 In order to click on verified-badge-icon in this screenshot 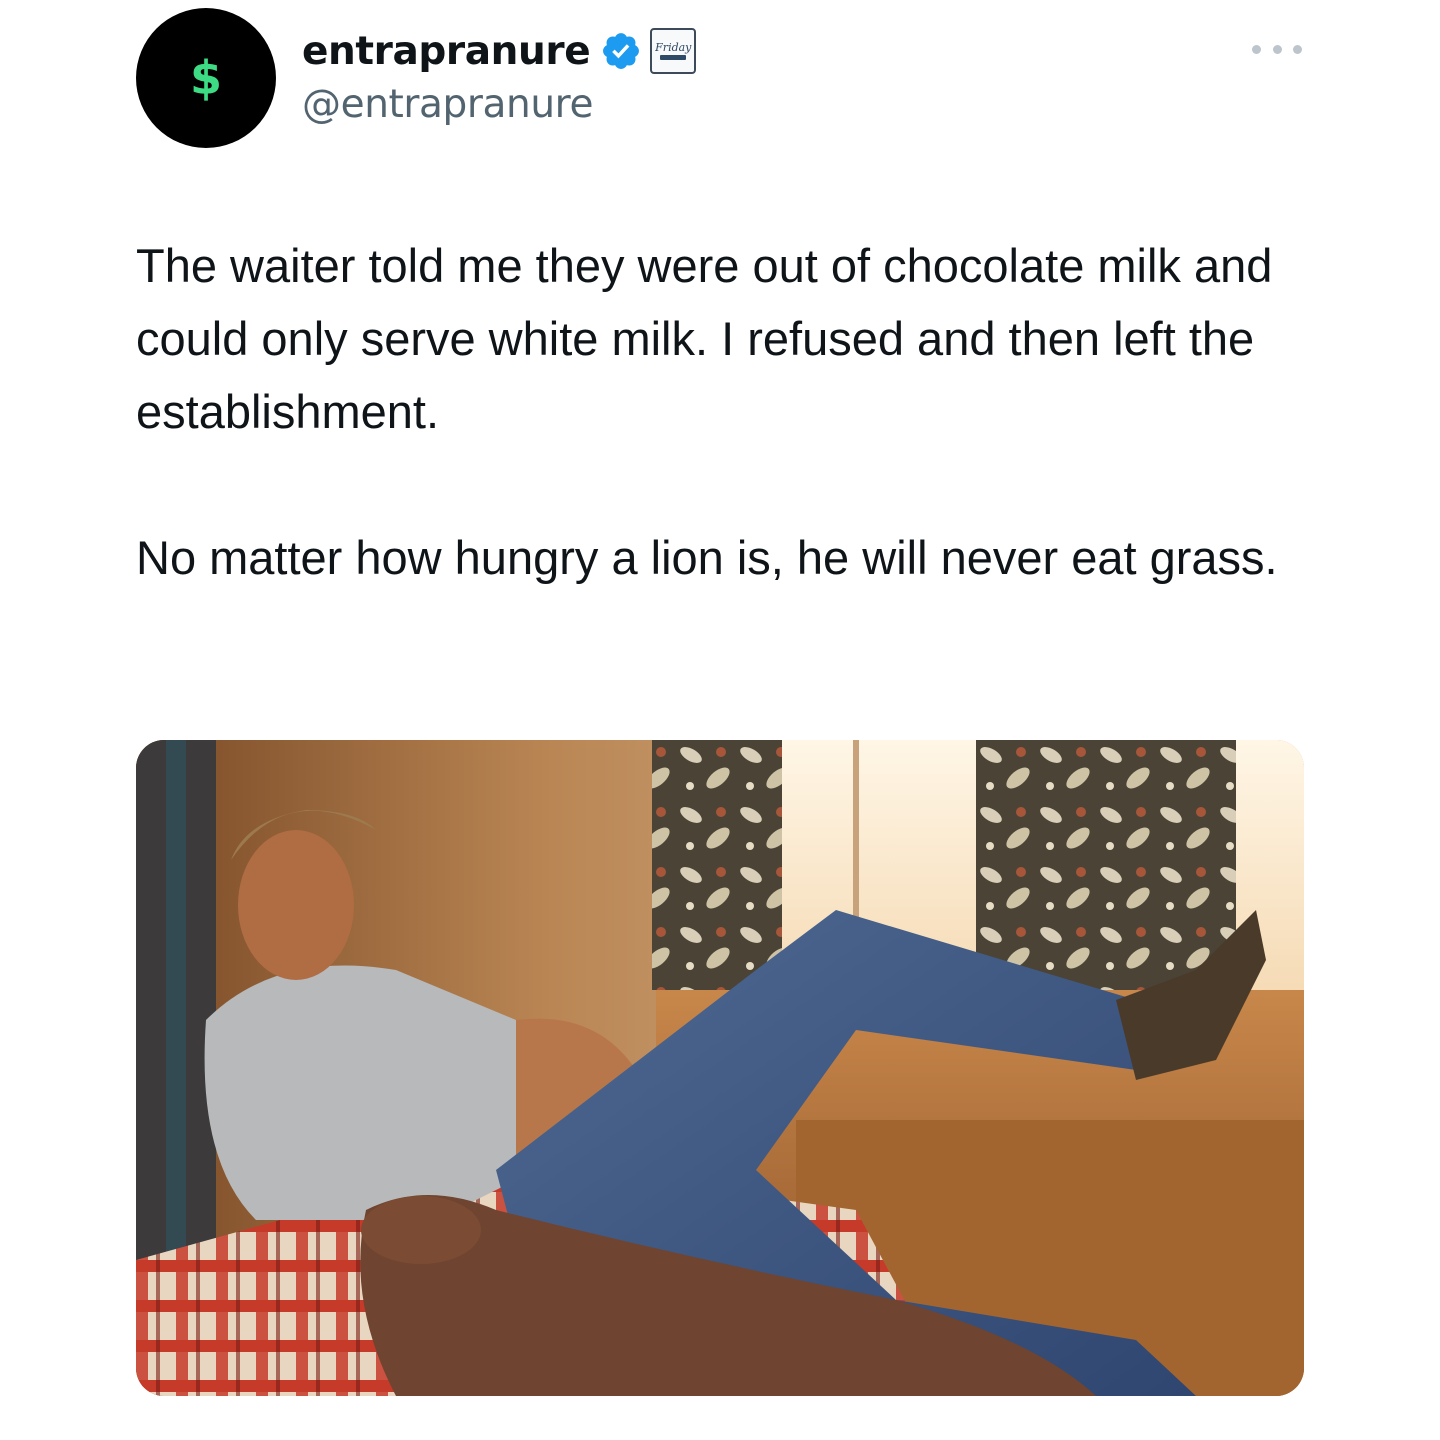, I will do `click(621, 51)`.